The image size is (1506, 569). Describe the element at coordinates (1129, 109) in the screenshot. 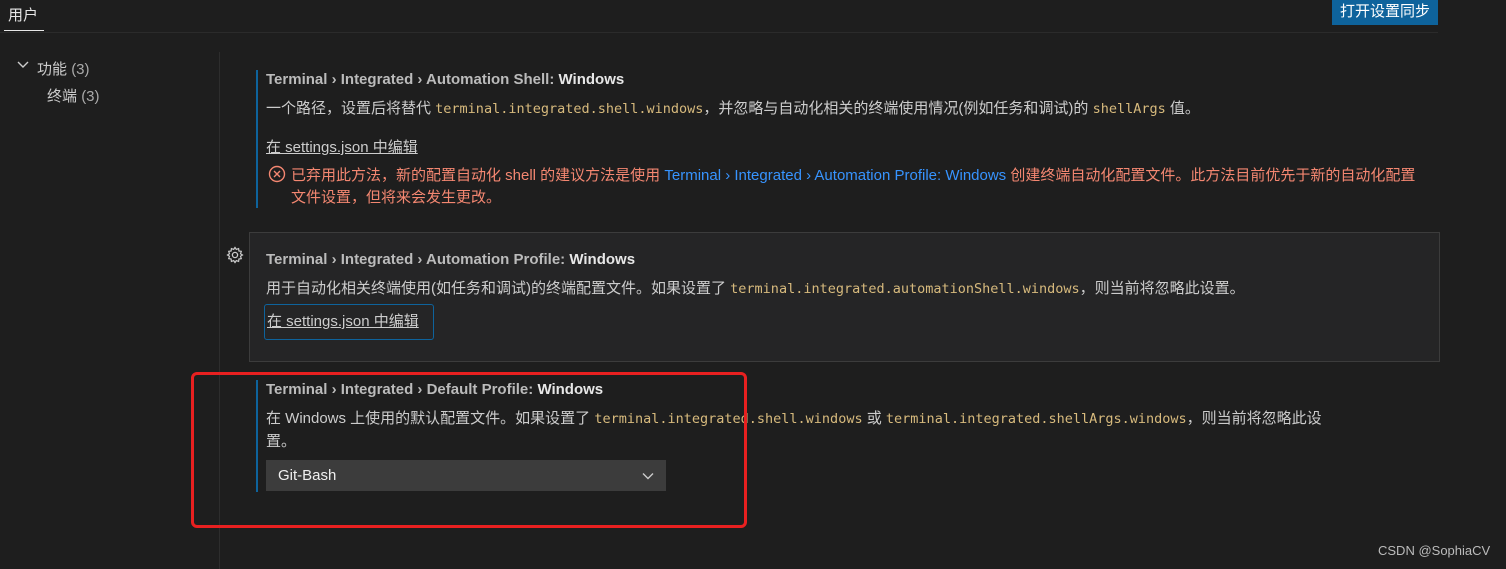

I see `code-ref: shellArgs` at that location.